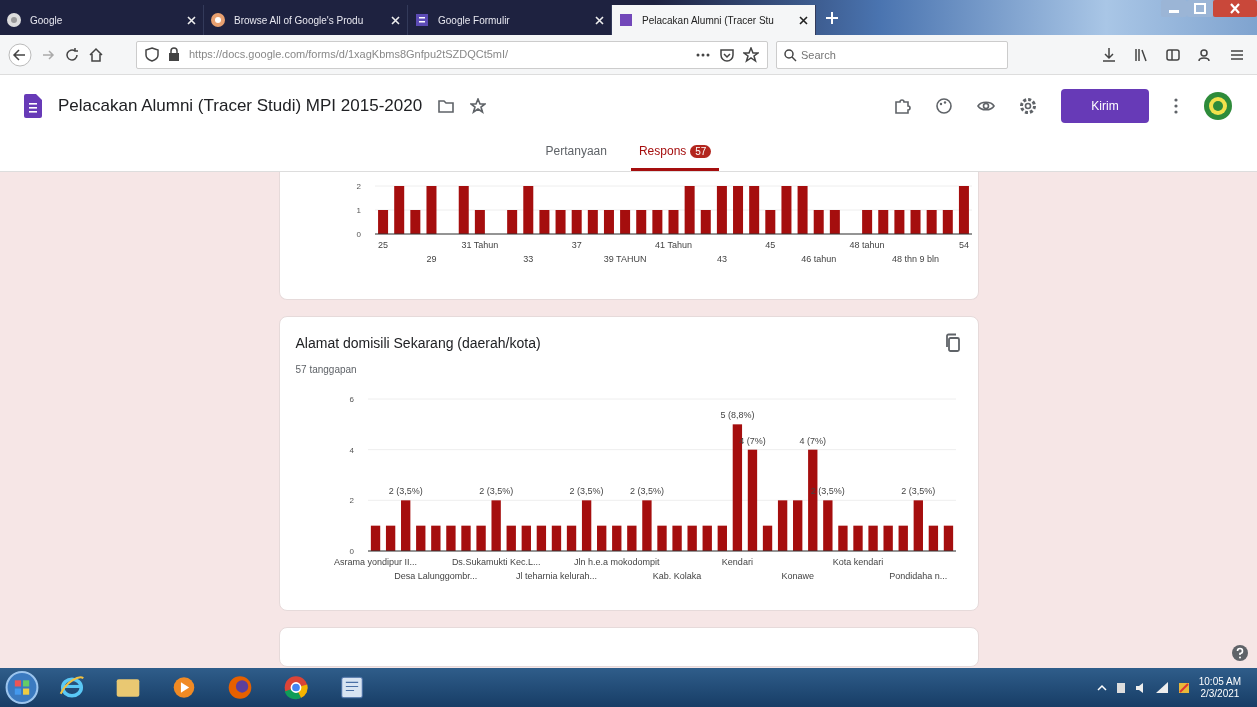 The image size is (1257, 707). Describe the element at coordinates (576, 153) in the screenshot. I see `form-tab: Pertanyaan` at that location.